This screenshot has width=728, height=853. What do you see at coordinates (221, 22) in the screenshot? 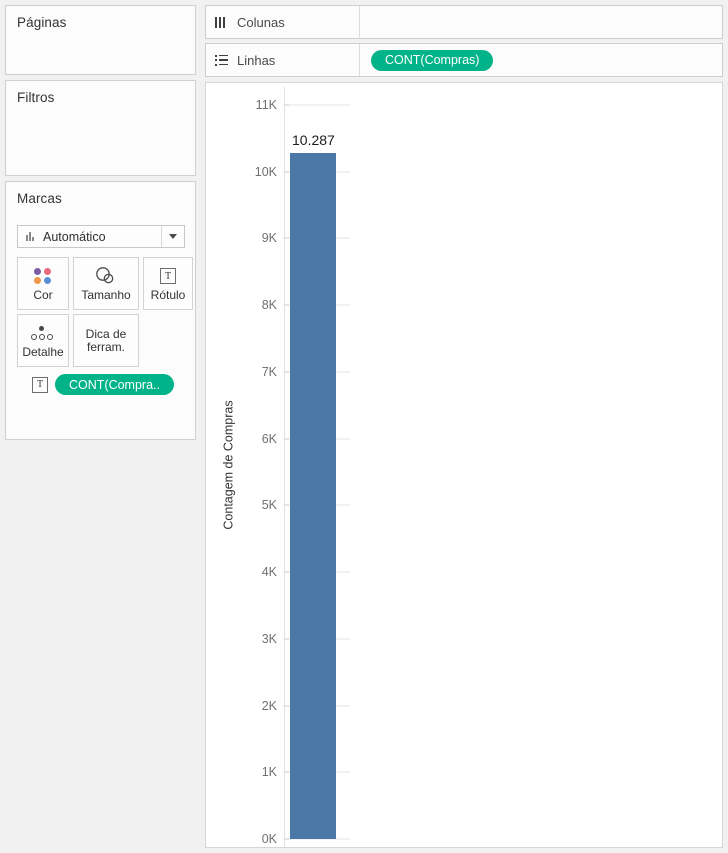
I see `columns-icon` at bounding box center [221, 22].